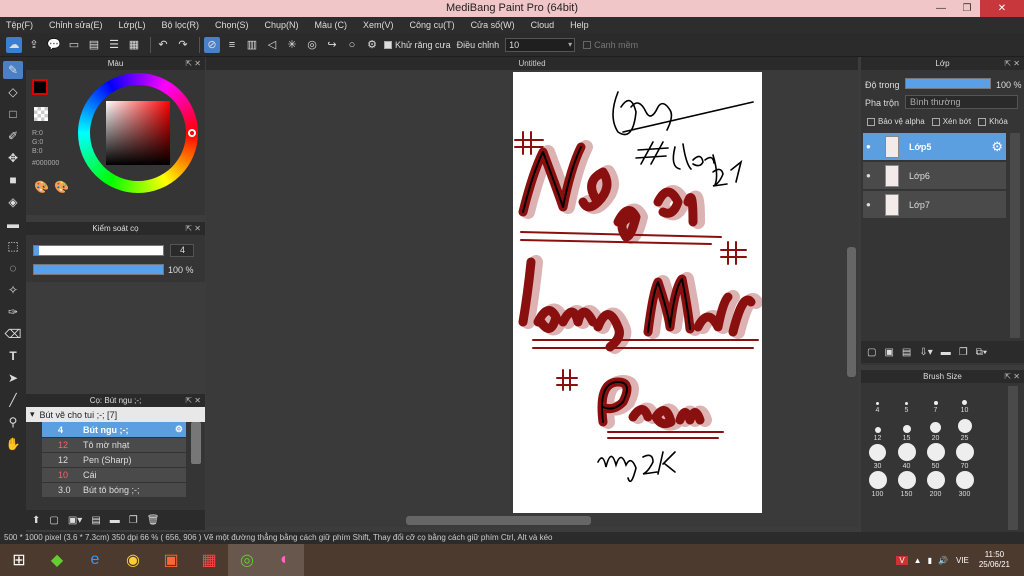 This screenshot has width=1024, height=576. What do you see at coordinates (331, 25) in the screenshot?
I see `menu-color: Màu (C)` at bounding box center [331, 25].